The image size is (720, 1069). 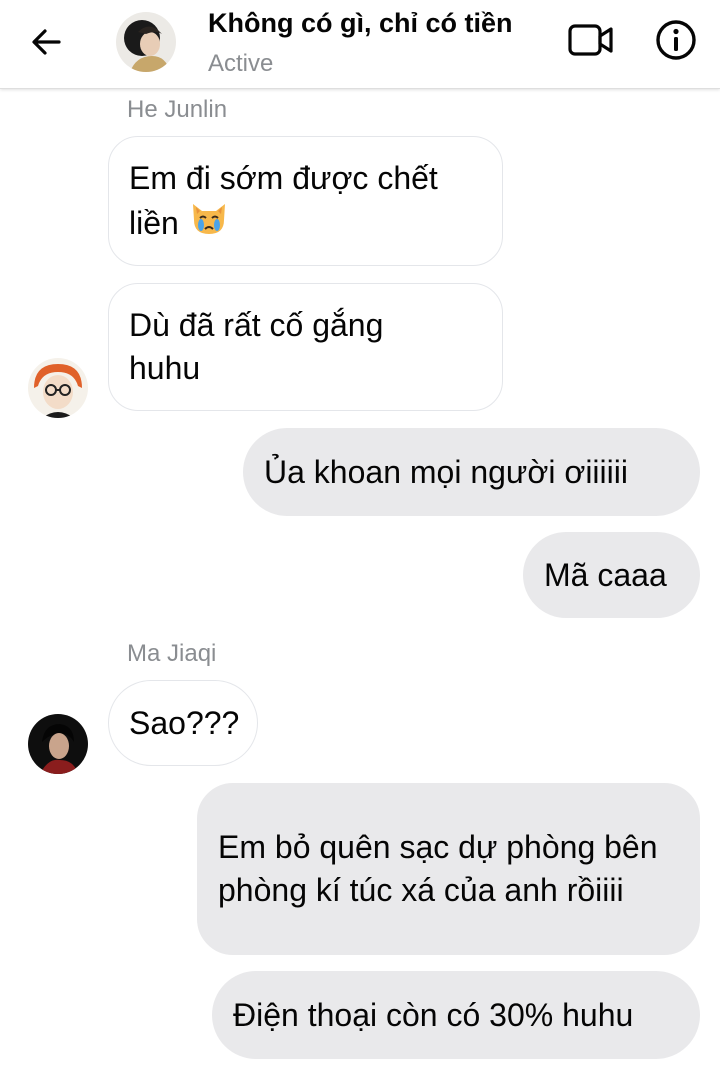 I want to click on message-bubble-incoming: Em đi sớm được chết liền, so click(x=305, y=201).